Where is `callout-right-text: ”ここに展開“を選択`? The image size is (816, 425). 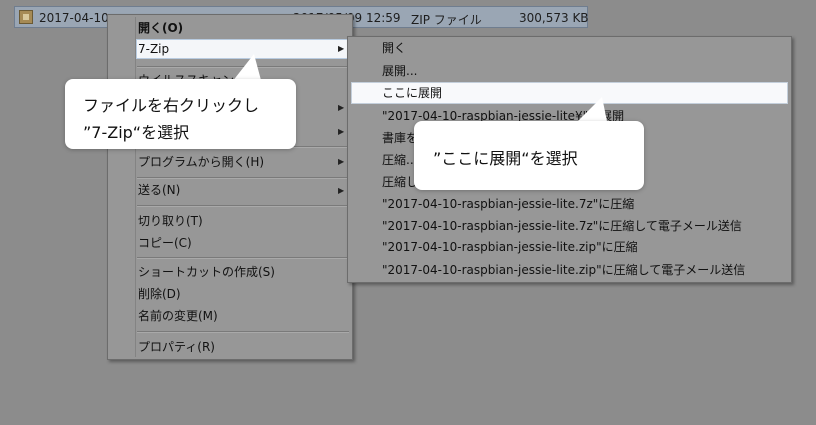 callout-right-text: ”ここに展開“を選択 is located at coordinates (505, 158).